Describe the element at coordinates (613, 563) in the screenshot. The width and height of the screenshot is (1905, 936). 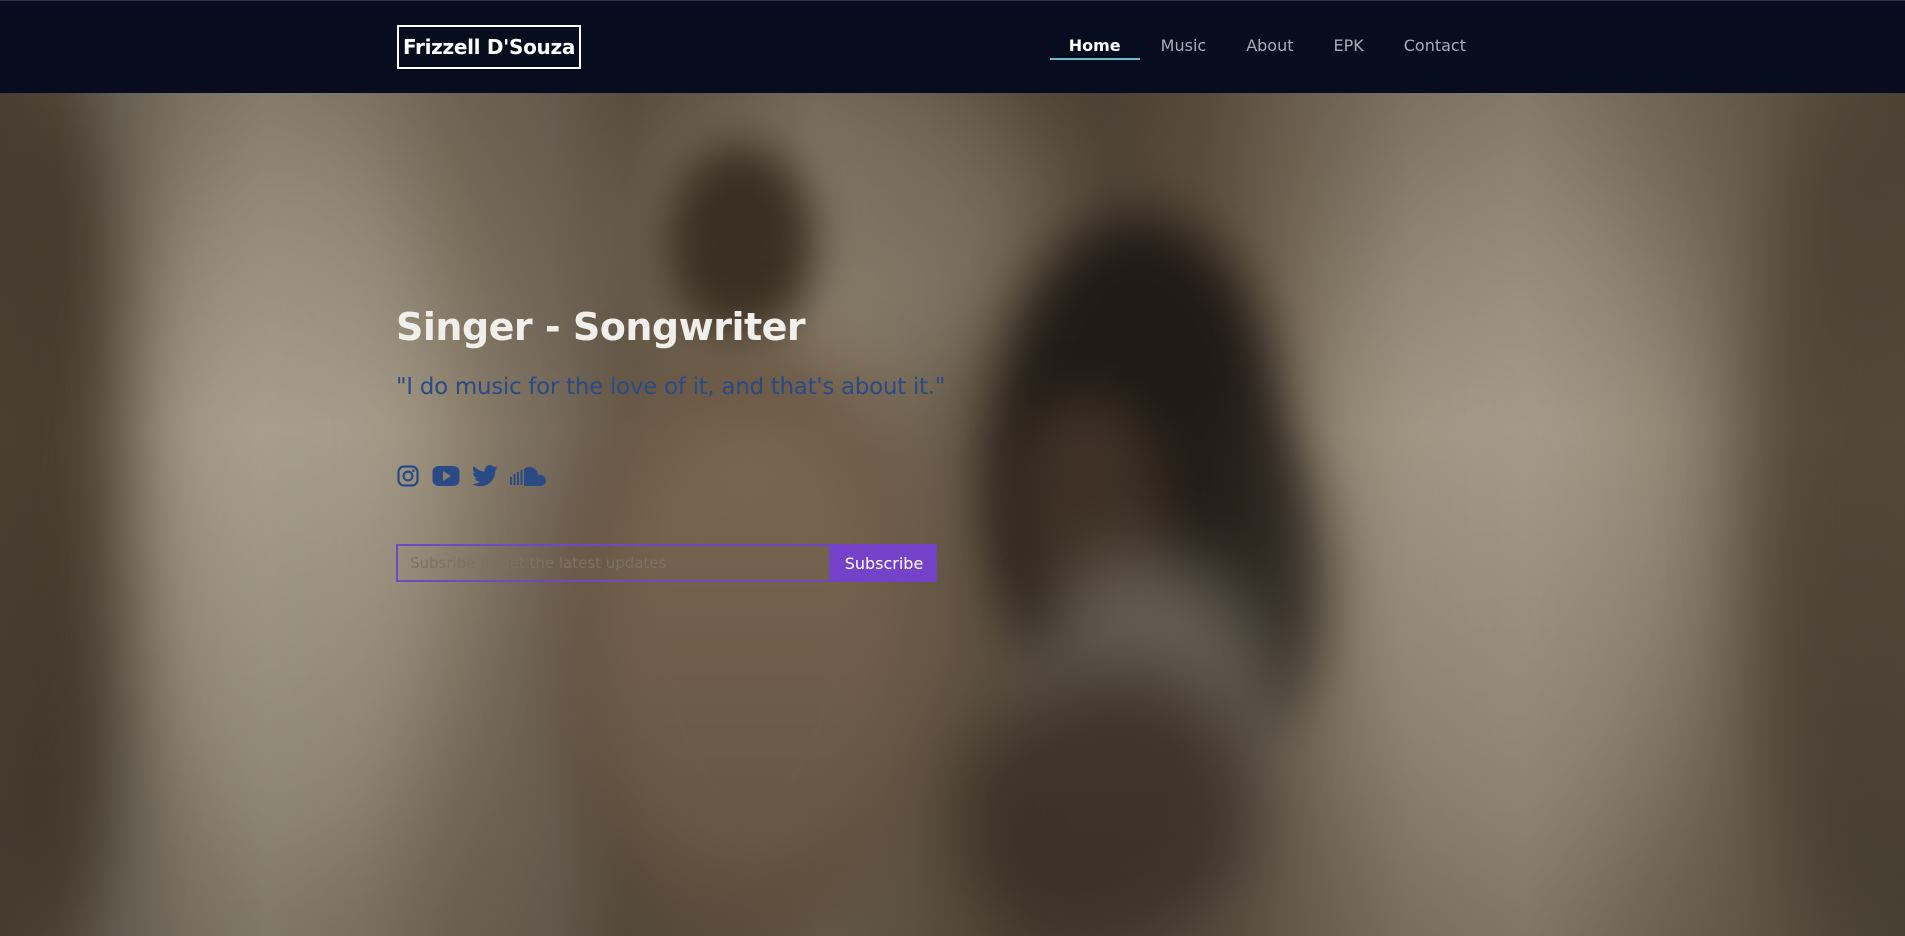
I see `subscribe-email-input` at that location.